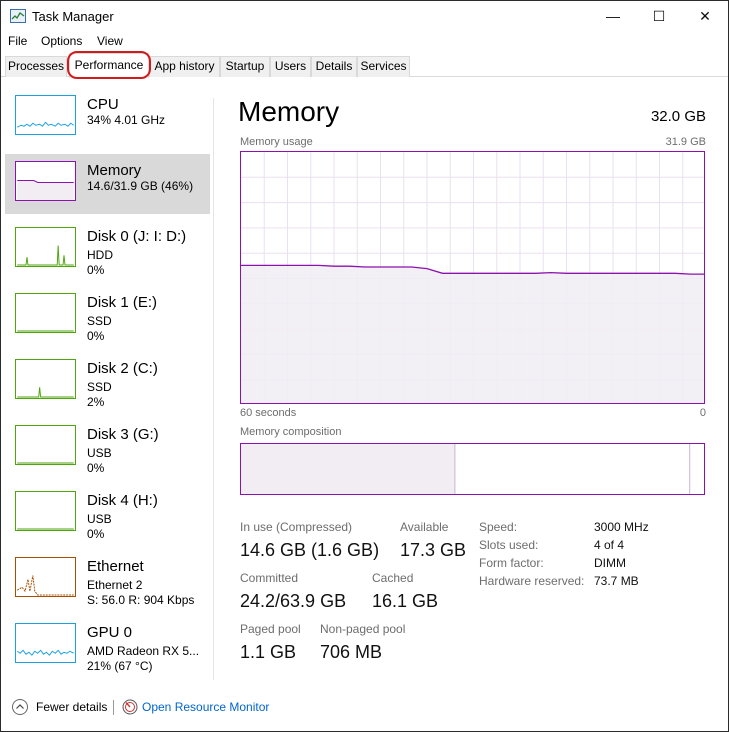 The width and height of the screenshot is (729, 732). What do you see at coordinates (511, 563) in the screenshot?
I see `form-factor-label: Form factor:` at bounding box center [511, 563].